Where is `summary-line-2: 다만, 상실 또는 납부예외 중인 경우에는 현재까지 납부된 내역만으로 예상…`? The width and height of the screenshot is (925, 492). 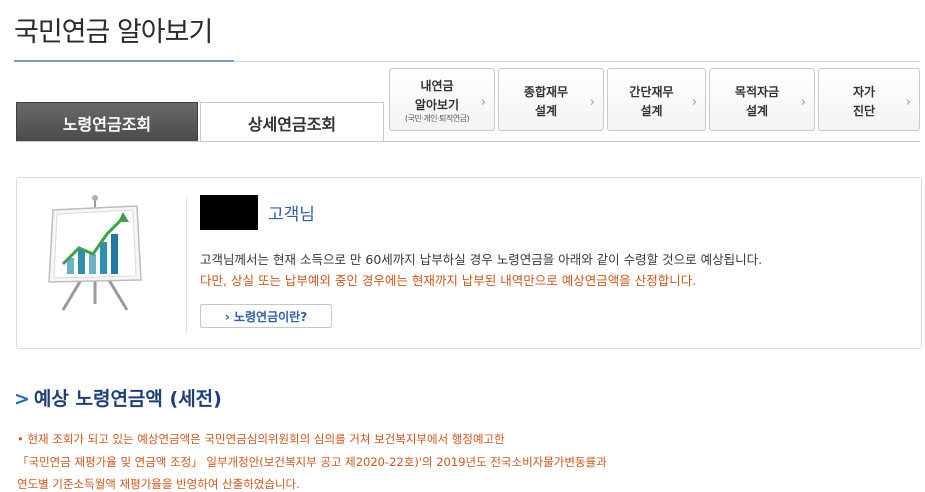
summary-line-2: 다만, 상실 또는 납부예외 중인 경우에는 현재까지 납부된 내역만으로 예상… is located at coordinates (448, 280).